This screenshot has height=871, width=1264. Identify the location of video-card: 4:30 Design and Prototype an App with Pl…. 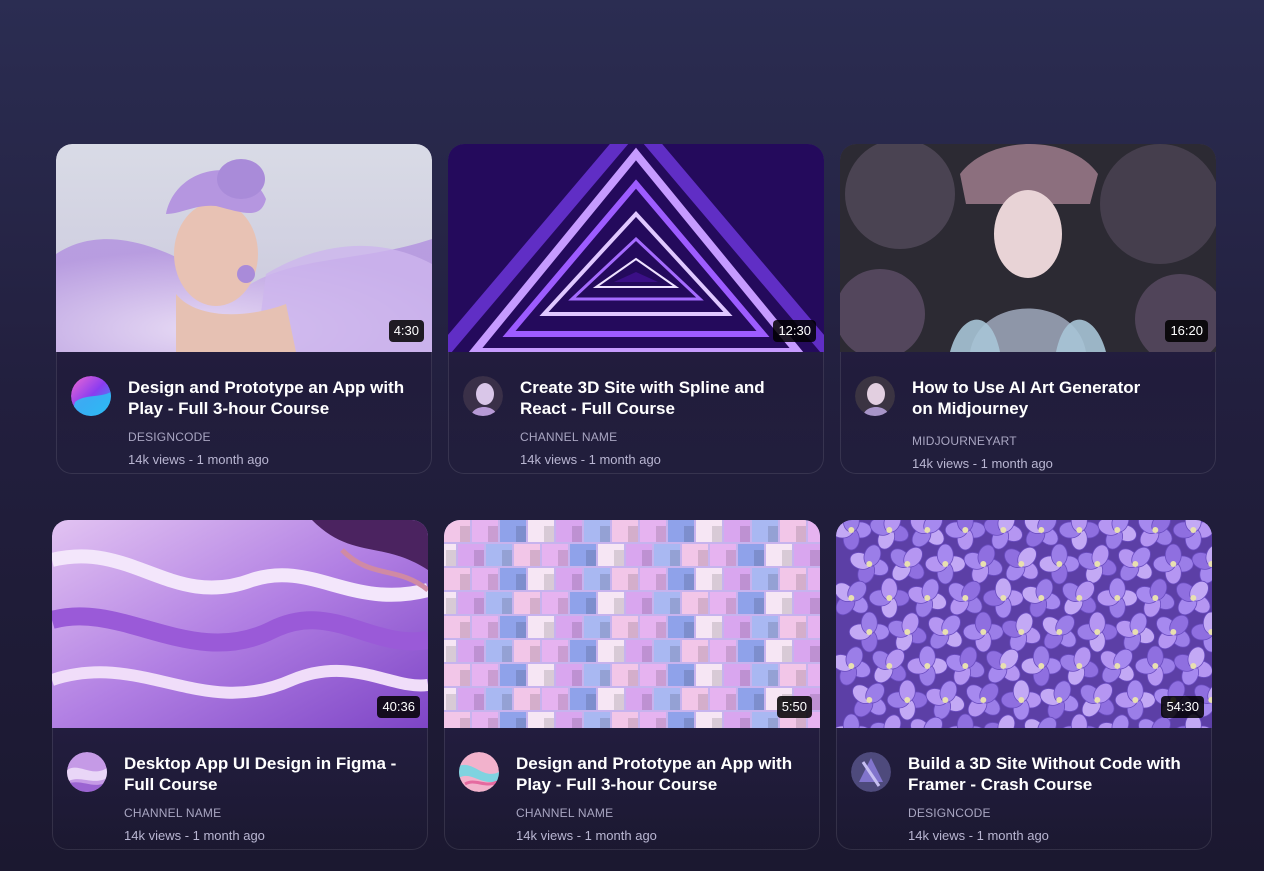
(244, 309).